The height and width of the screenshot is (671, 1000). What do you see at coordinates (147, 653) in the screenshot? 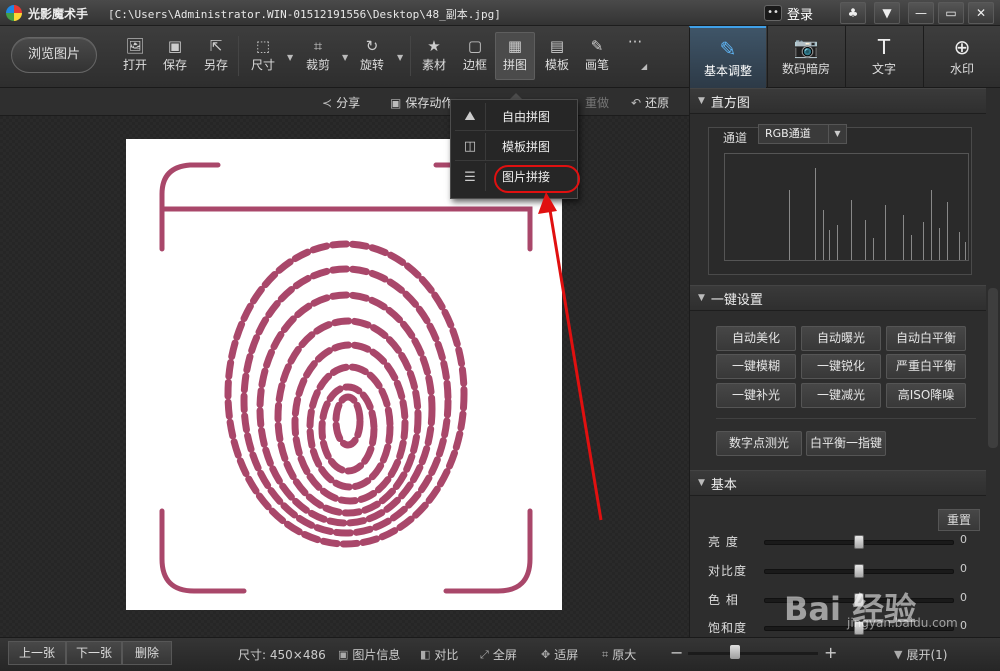
I see `delete-button: 删除` at bounding box center [147, 653].